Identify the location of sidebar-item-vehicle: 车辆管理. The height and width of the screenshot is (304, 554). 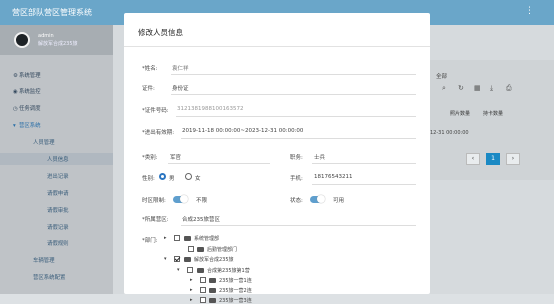
(44, 260).